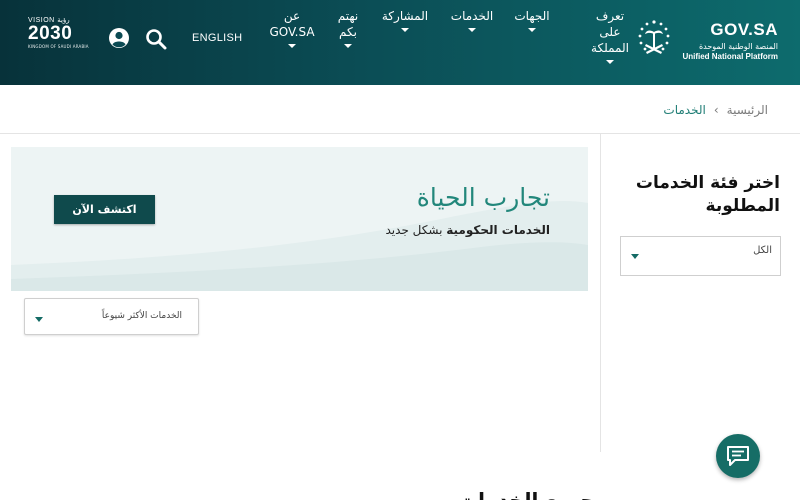 This screenshot has height=500, width=800. What do you see at coordinates (730, 56) in the screenshot?
I see `logo-subtitle-en: Unified National Platform` at bounding box center [730, 56].